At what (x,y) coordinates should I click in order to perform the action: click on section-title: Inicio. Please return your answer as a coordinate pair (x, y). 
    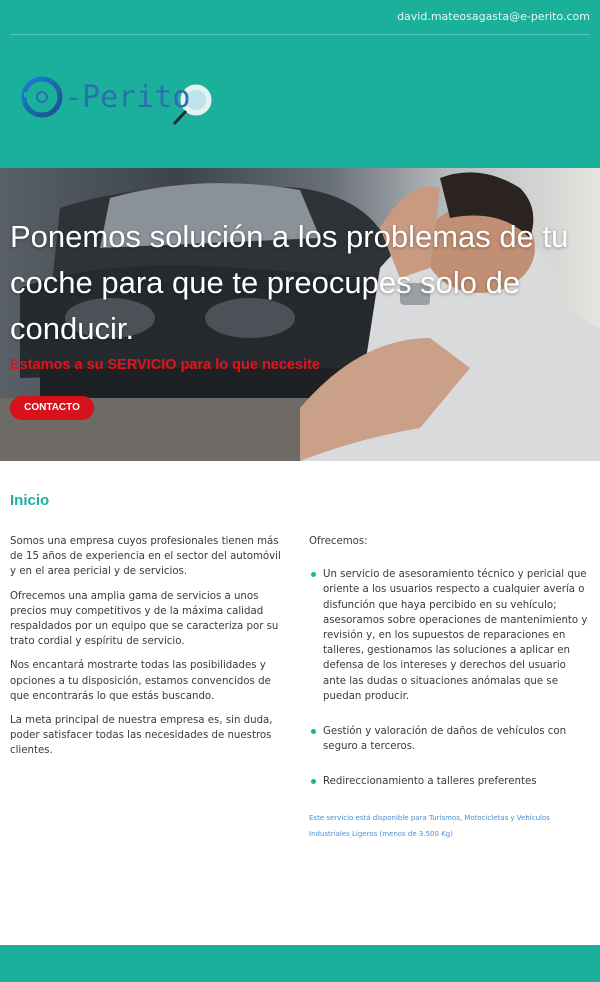
    Looking at the image, I should click on (30, 500).